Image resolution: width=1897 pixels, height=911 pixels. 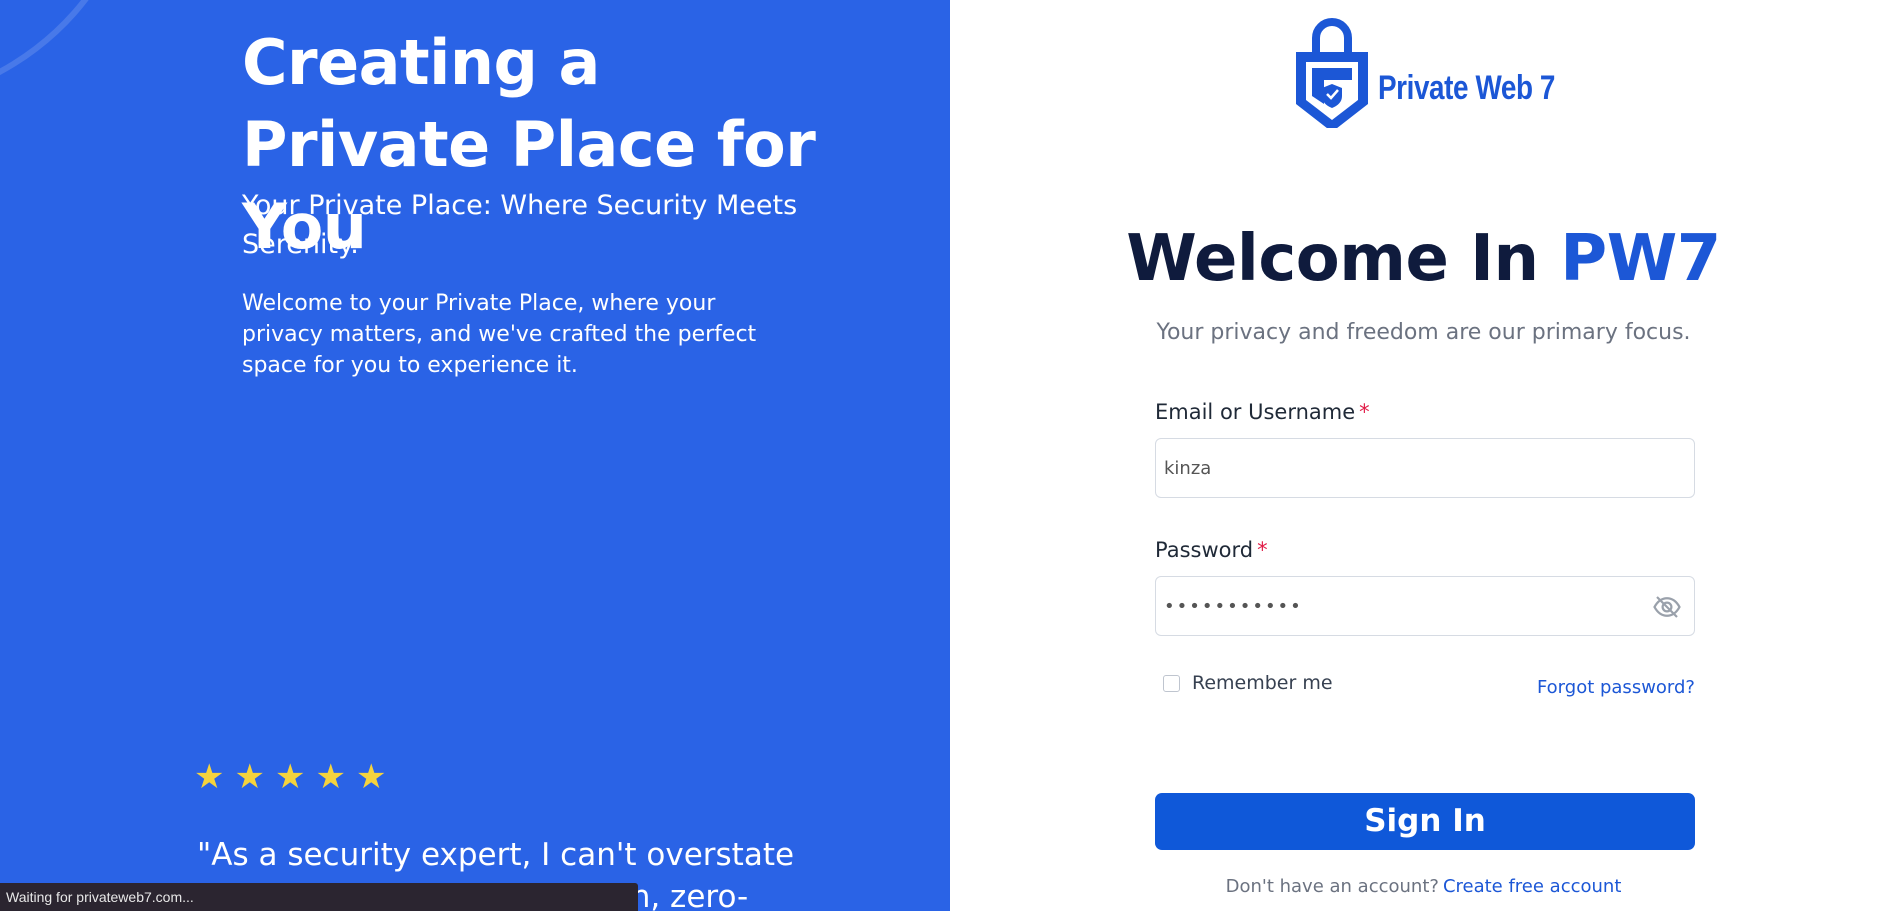 What do you see at coordinates (1443, 68) in the screenshot?
I see `brand-logo: Private Web 7` at bounding box center [1443, 68].